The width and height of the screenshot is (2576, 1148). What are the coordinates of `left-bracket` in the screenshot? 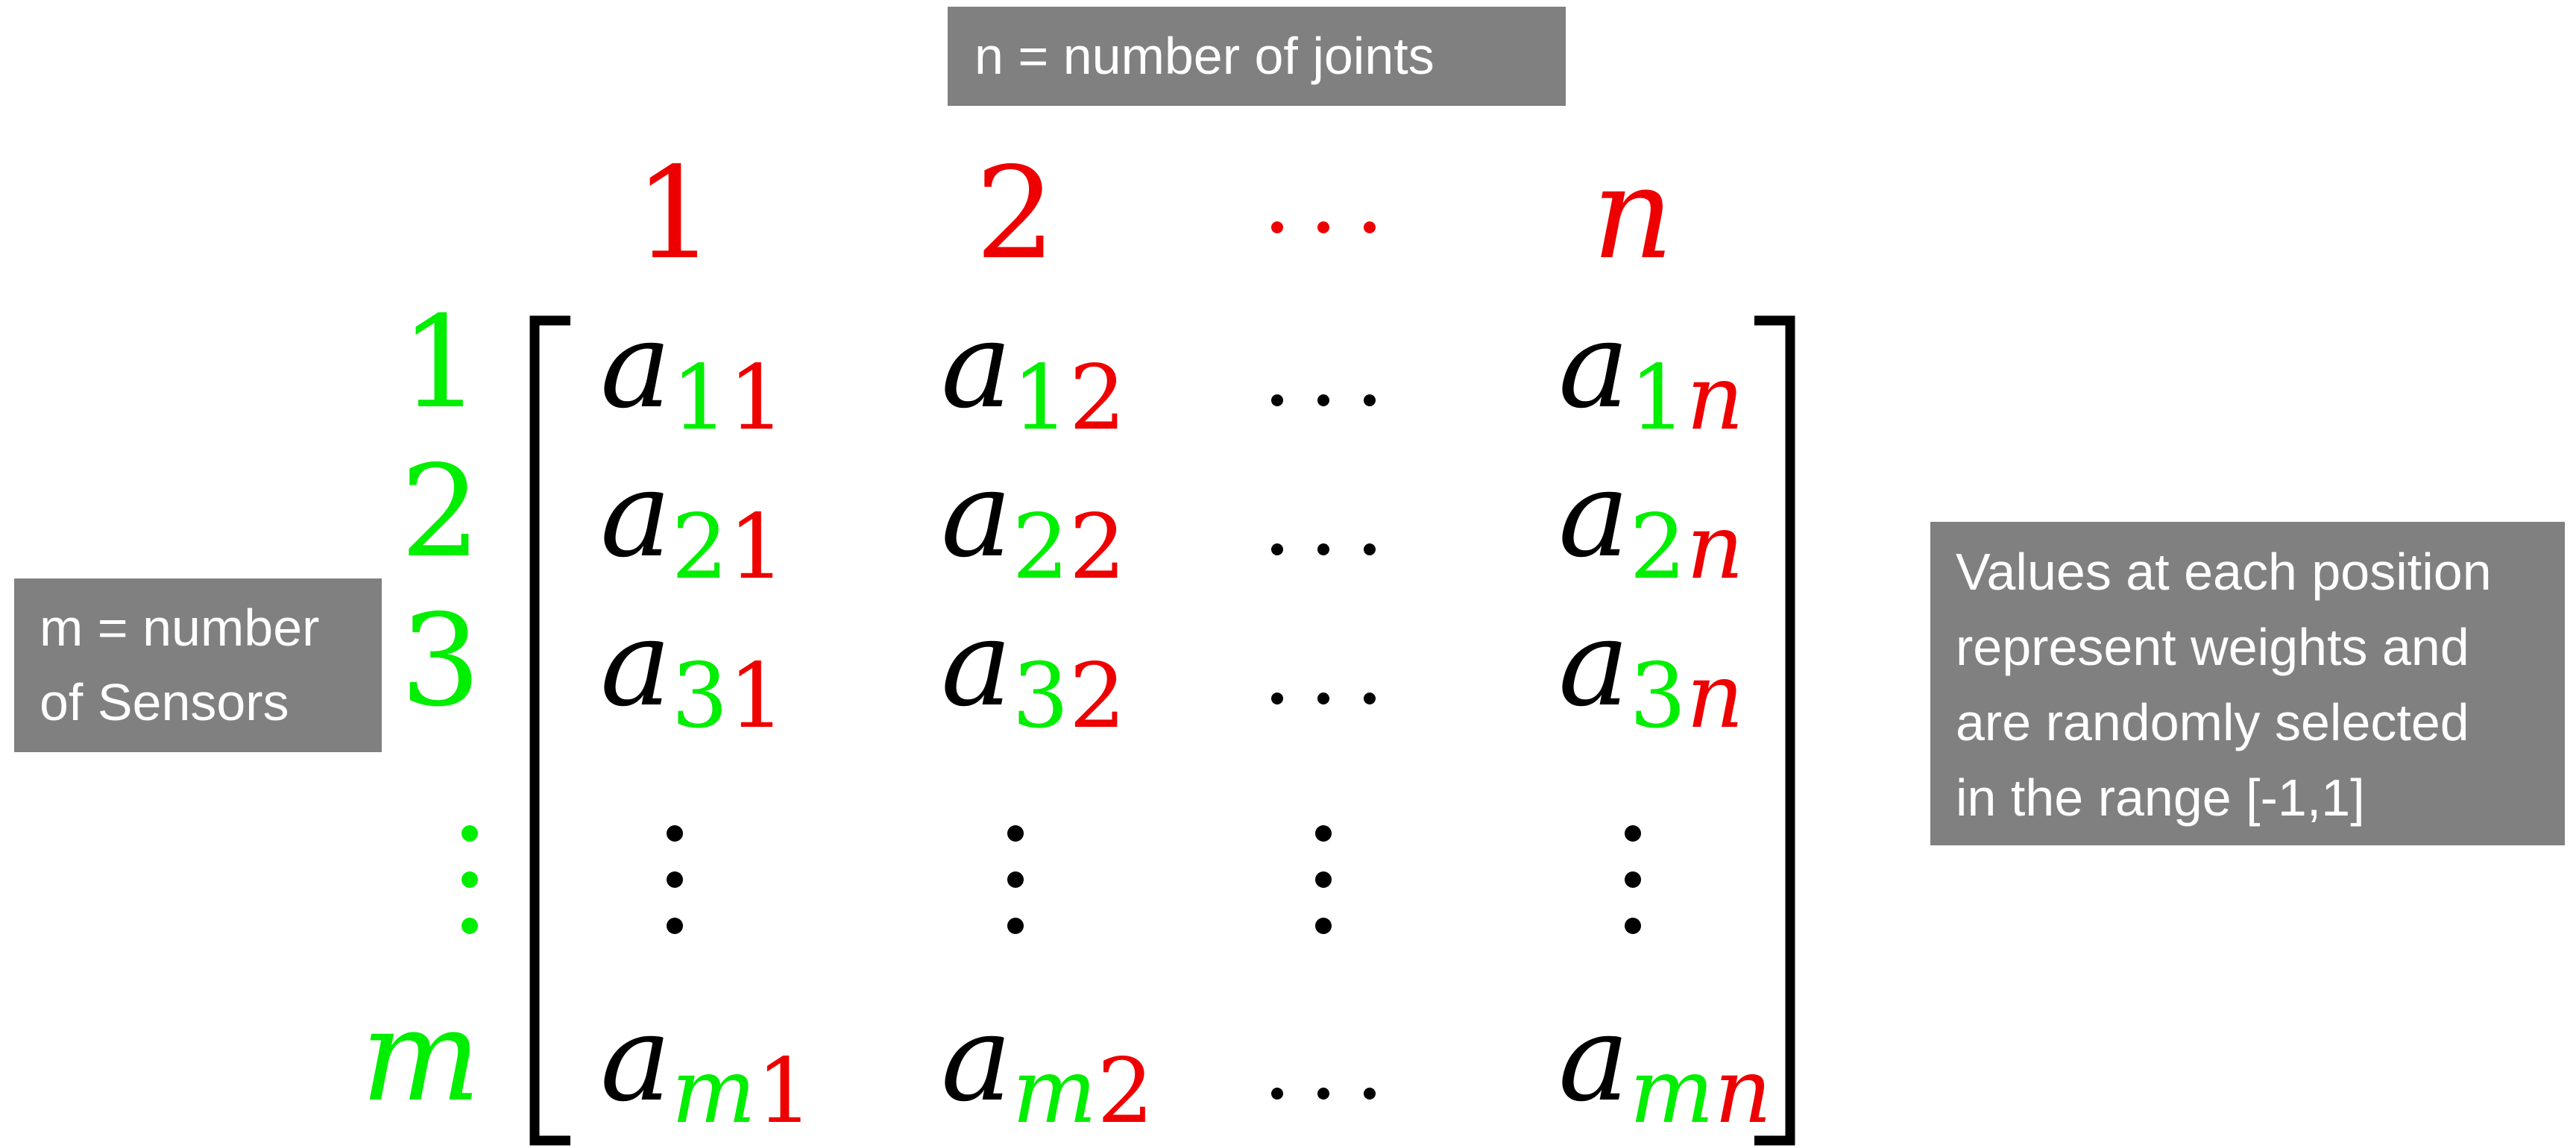 It's located at (549, 731).